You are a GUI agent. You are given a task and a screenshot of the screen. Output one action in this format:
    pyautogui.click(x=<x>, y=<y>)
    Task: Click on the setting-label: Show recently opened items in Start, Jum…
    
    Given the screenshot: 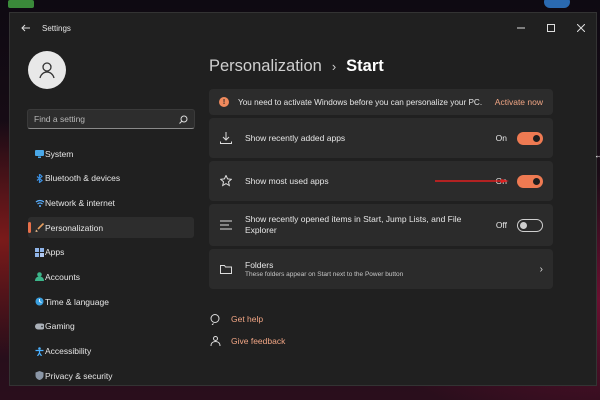 What is the action you would take?
    pyautogui.click(x=353, y=224)
    